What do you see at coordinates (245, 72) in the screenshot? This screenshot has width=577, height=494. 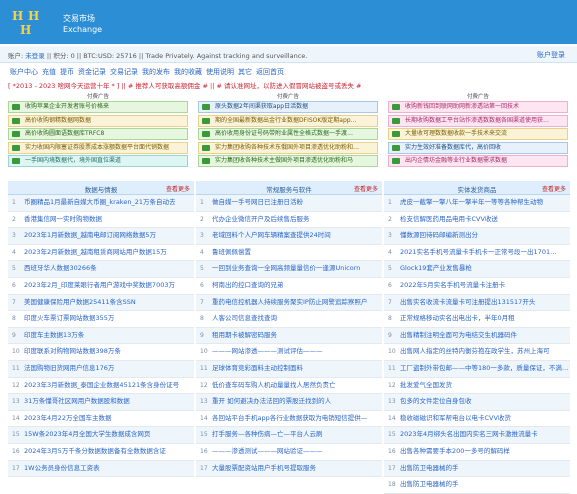 I see `nav-item: 其它` at bounding box center [245, 72].